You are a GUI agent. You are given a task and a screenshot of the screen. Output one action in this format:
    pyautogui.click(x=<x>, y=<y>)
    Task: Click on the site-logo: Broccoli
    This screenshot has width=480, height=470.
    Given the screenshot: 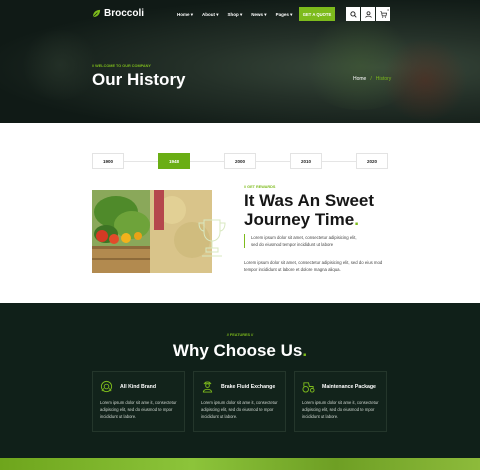 What is the action you would take?
    pyautogui.click(x=118, y=13)
    